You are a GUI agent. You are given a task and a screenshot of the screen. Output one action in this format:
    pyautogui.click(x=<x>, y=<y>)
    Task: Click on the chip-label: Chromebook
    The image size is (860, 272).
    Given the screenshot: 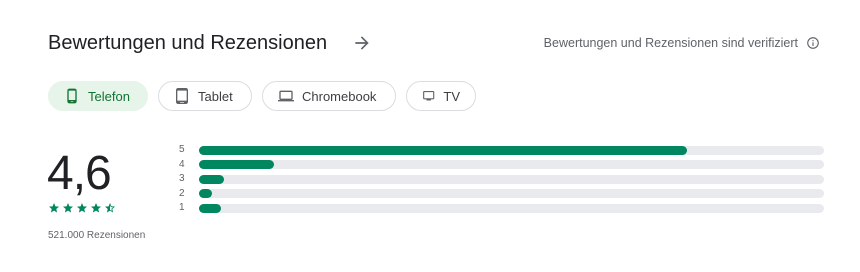 What is the action you would take?
    pyautogui.click(x=339, y=96)
    